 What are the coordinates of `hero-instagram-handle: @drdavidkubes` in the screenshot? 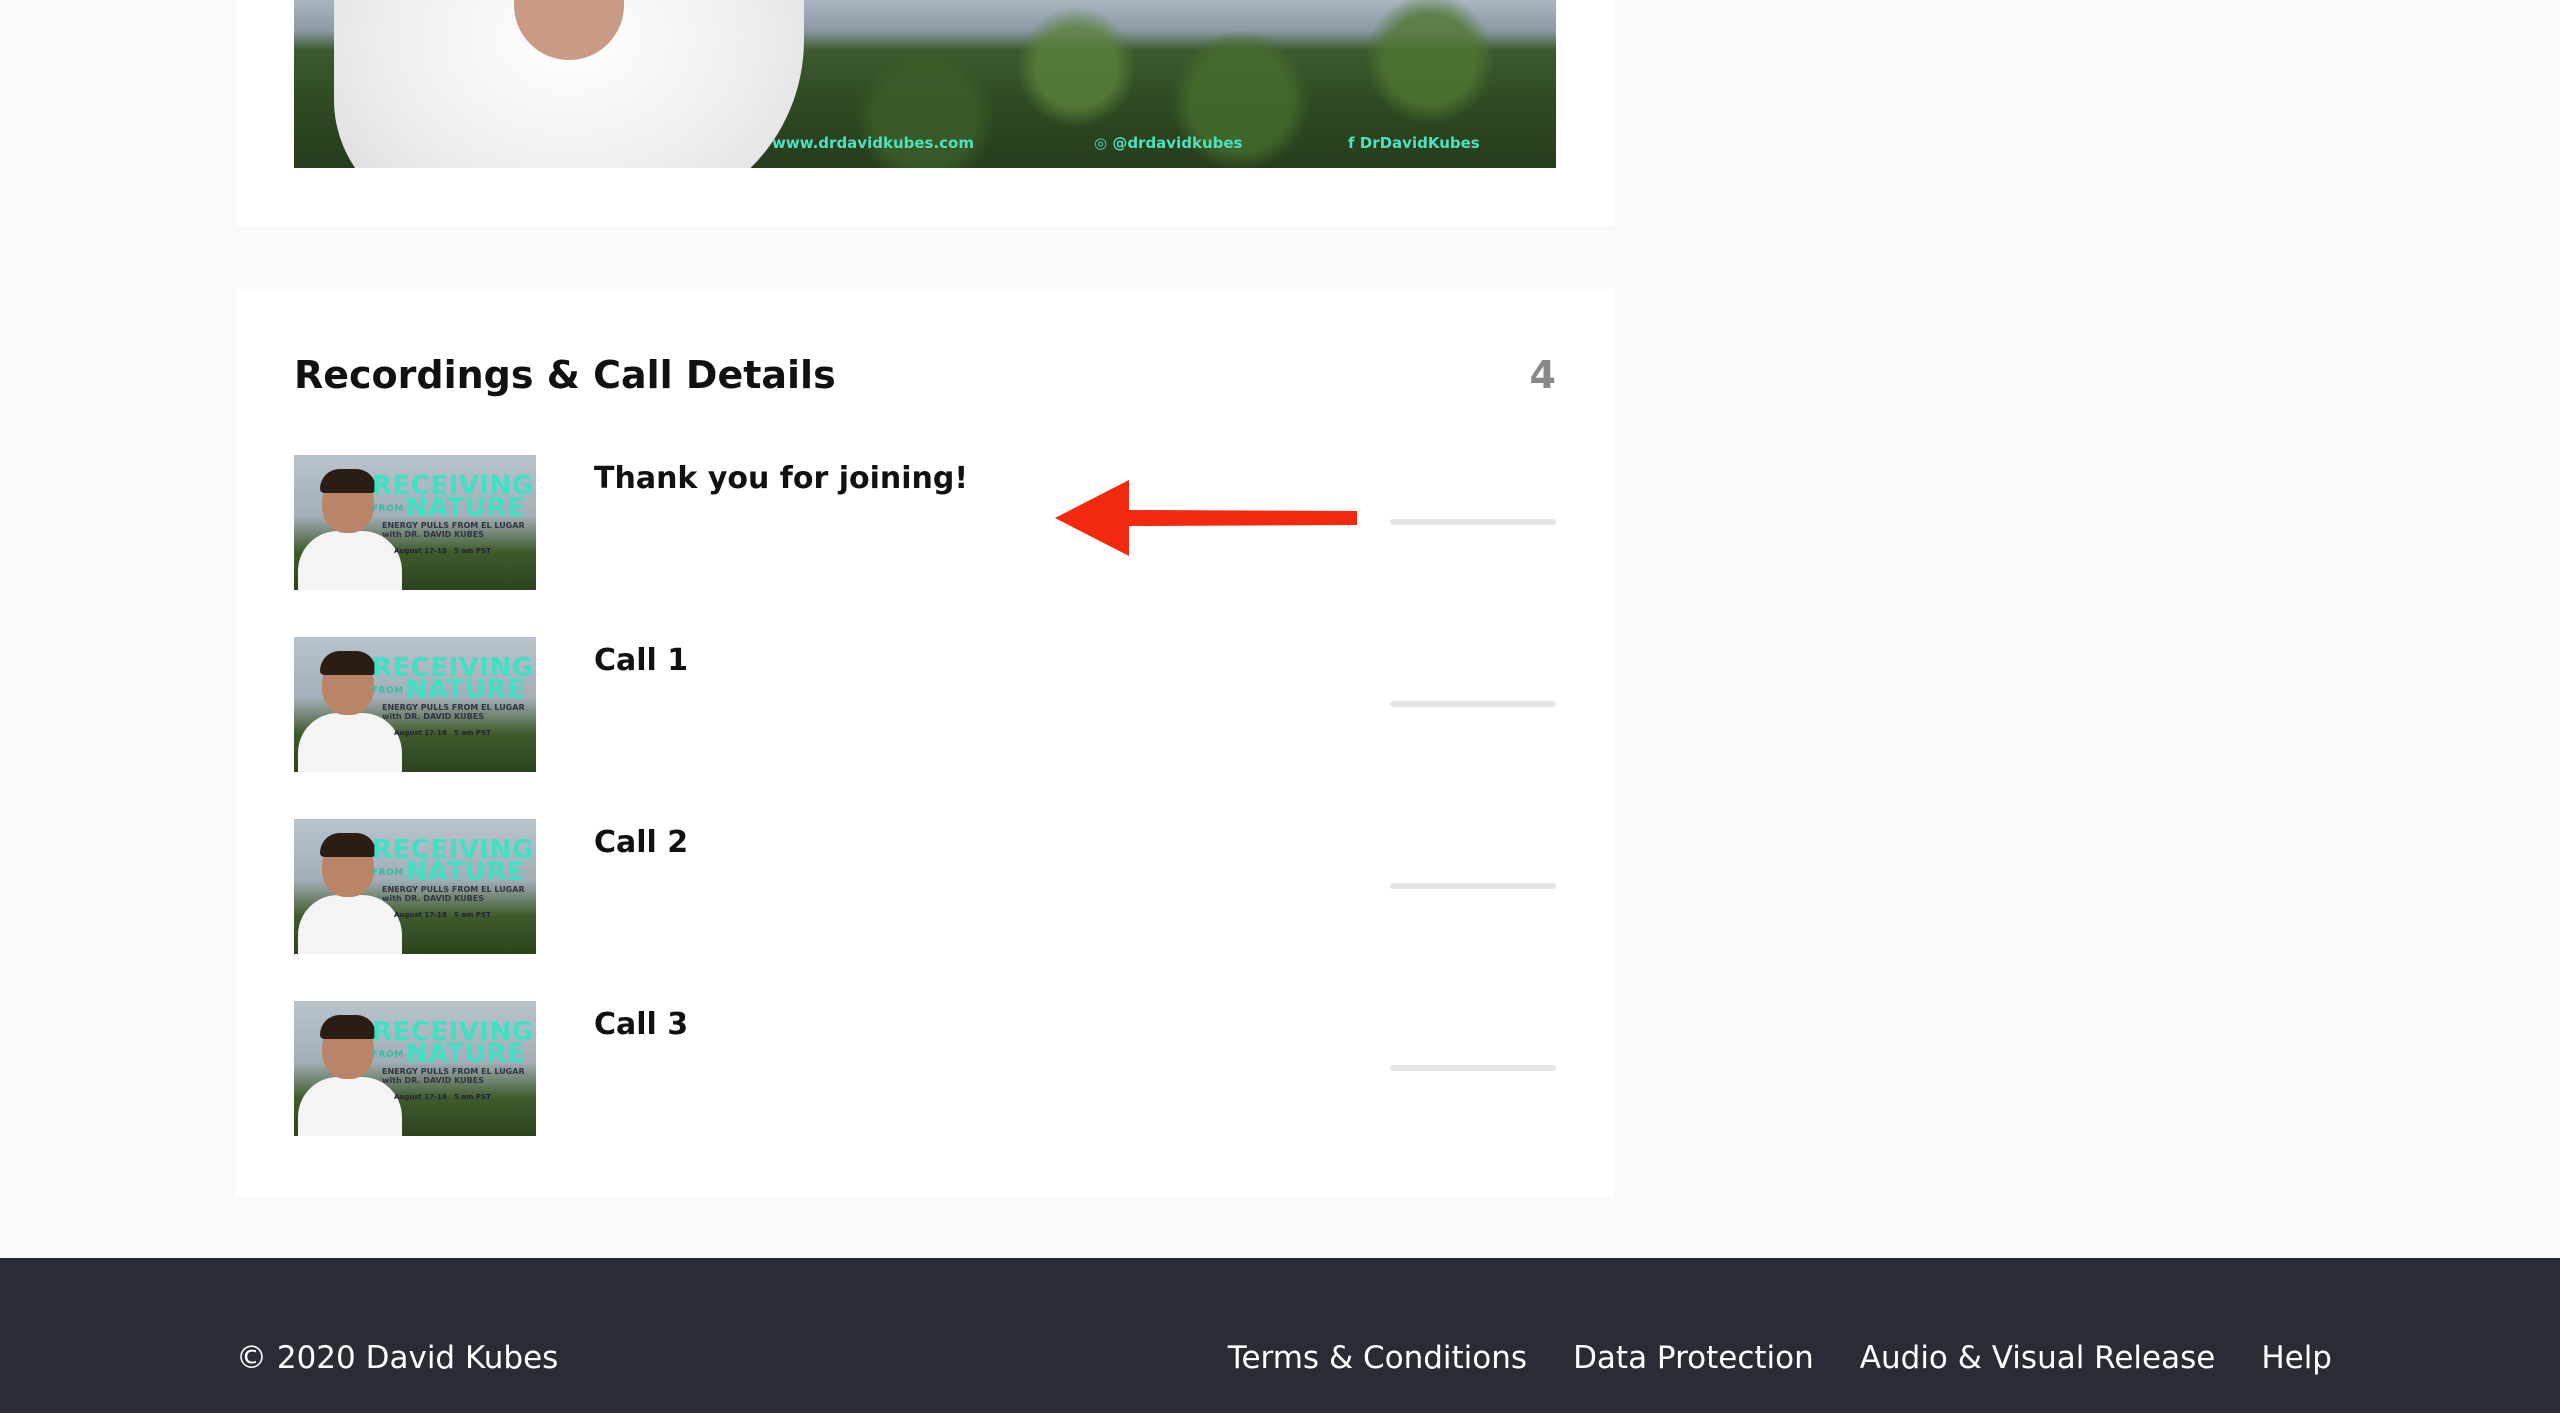 It's located at (1177, 143).